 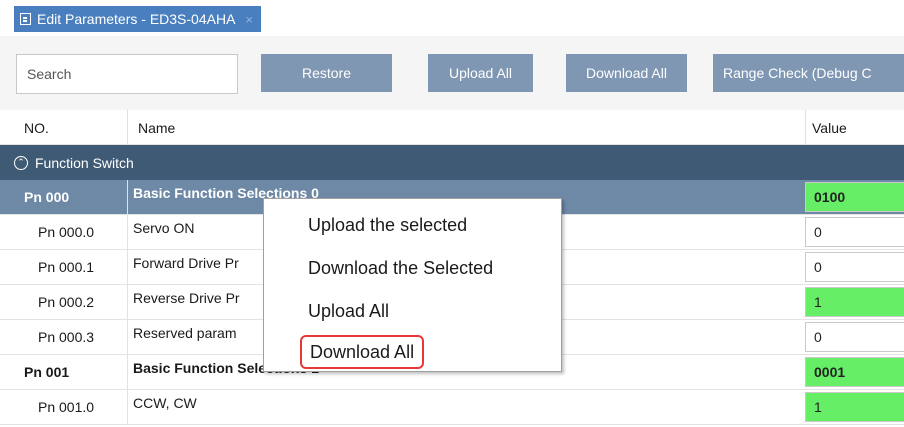 I want to click on param-value-field: 0100, so click(x=854, y=197).